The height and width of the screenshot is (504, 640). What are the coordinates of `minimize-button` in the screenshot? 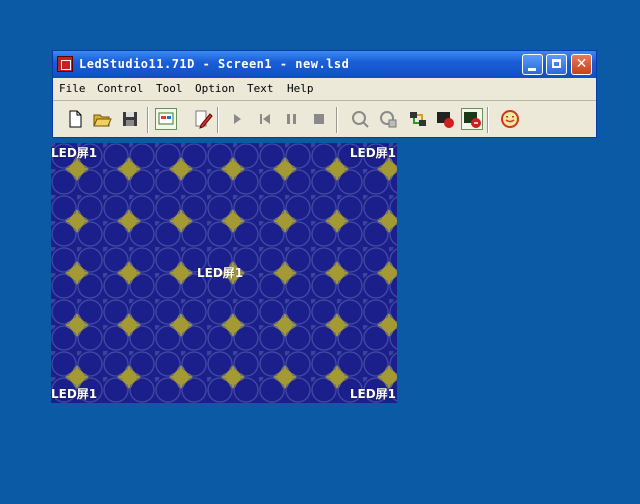 It's located at (532, 64).